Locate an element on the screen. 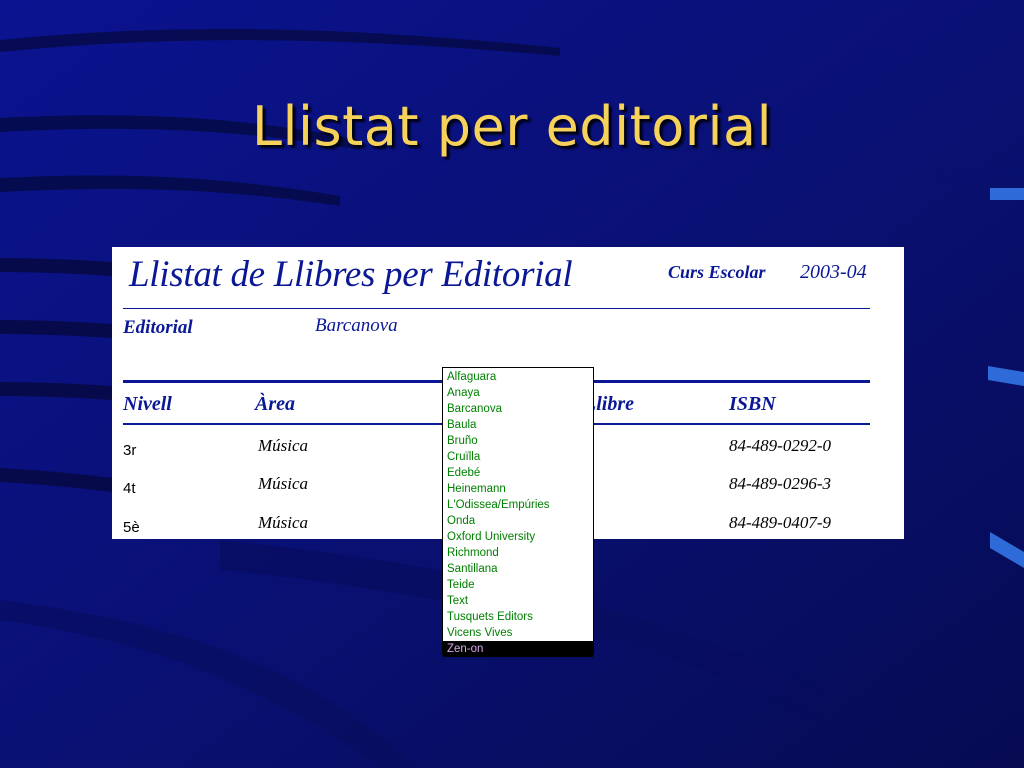 The width and height of the screenshot is (1024, 768). column-header-nivell: Nivell is located at coordinates (147, 404).